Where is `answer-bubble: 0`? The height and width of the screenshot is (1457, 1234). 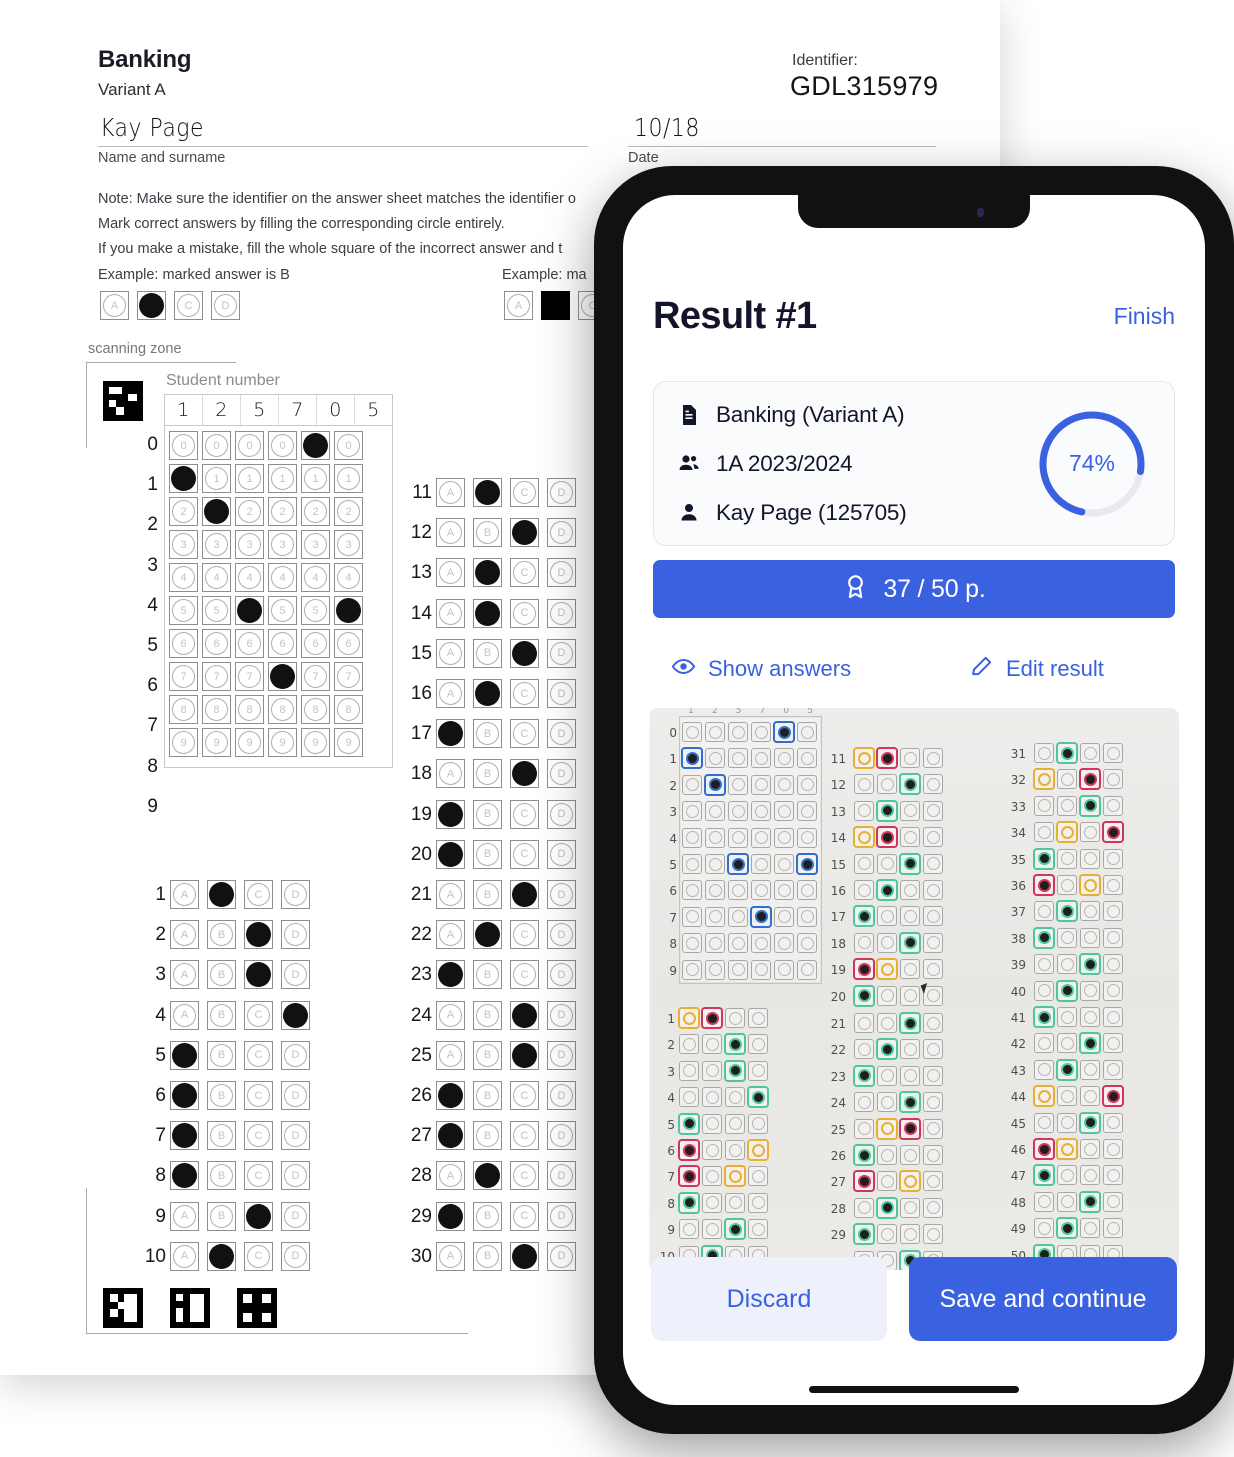
answer-bubble: 0 is located at coordinates (249, 445).